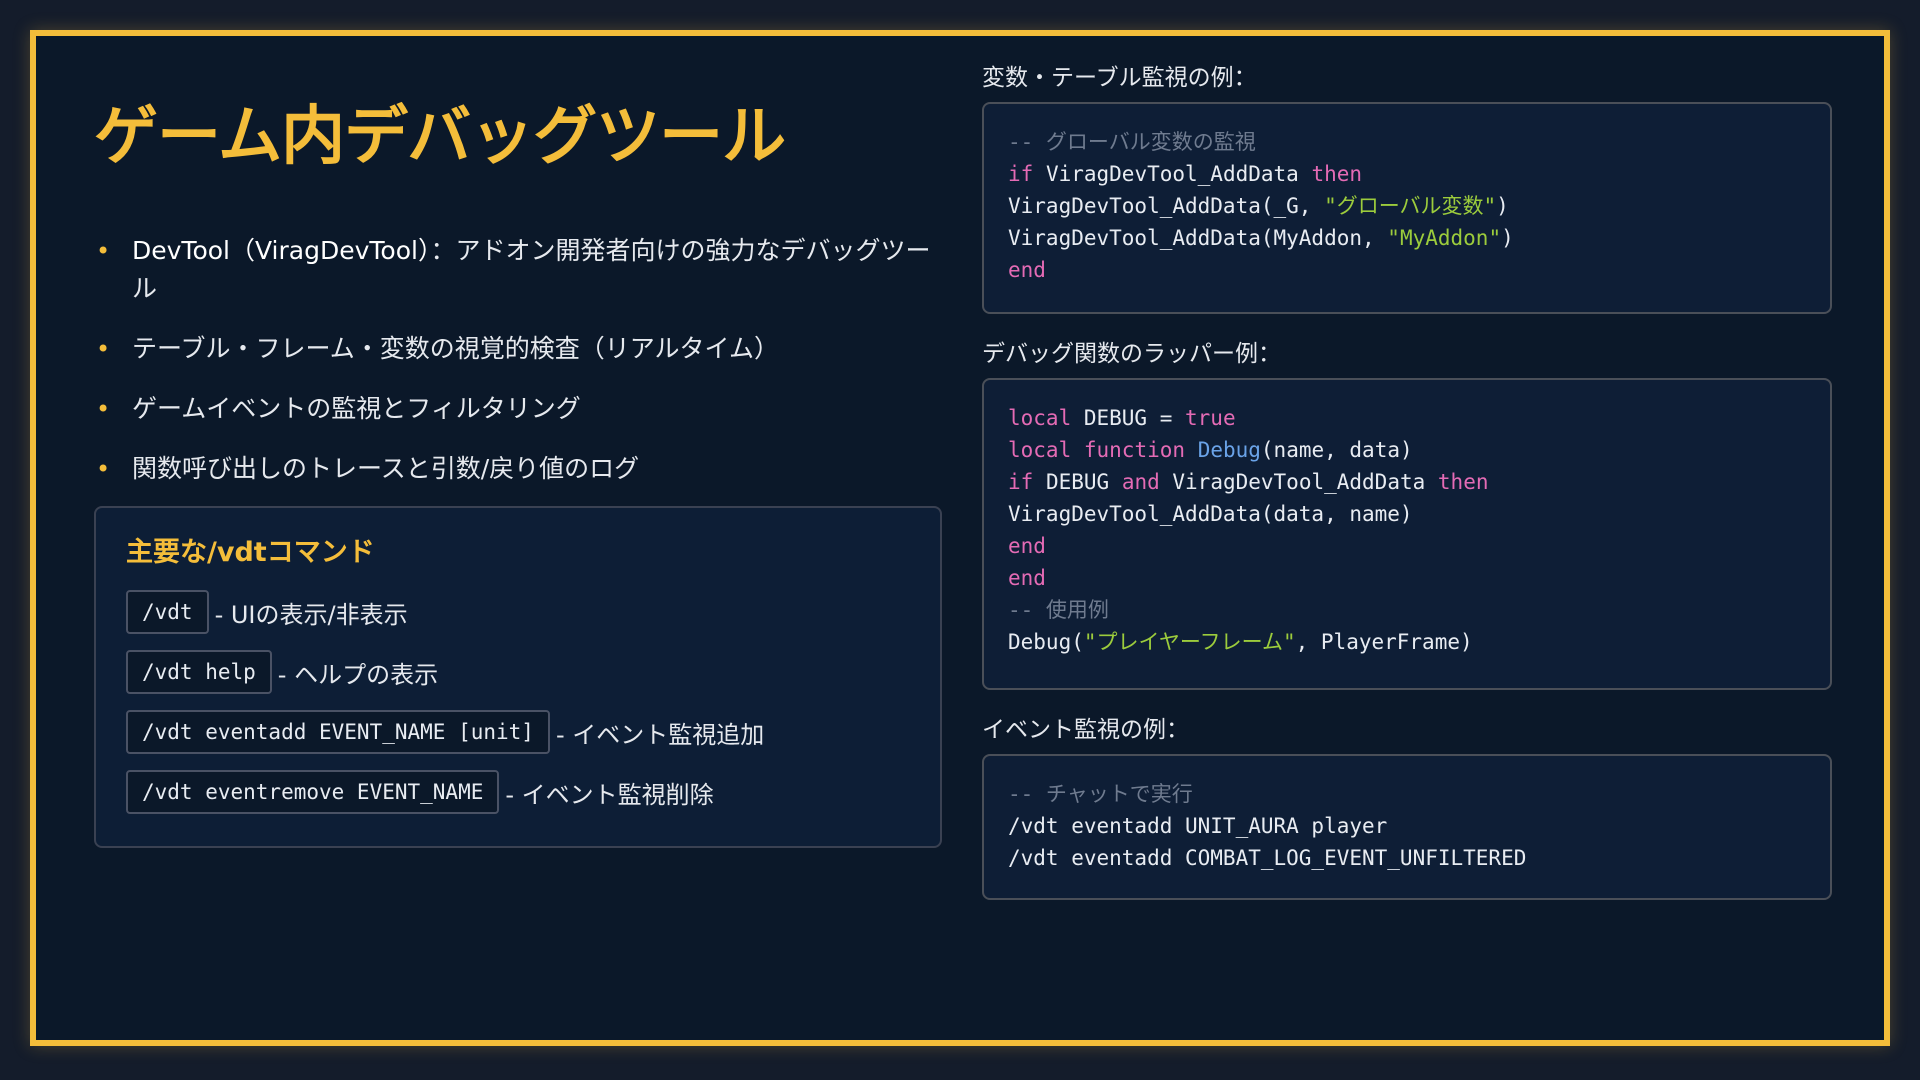 This screenshot has height=1080, width=1920. Describe the element at coordinates (1336, 450) in the screenshot. I see `code-token: (name, data)` at that location.